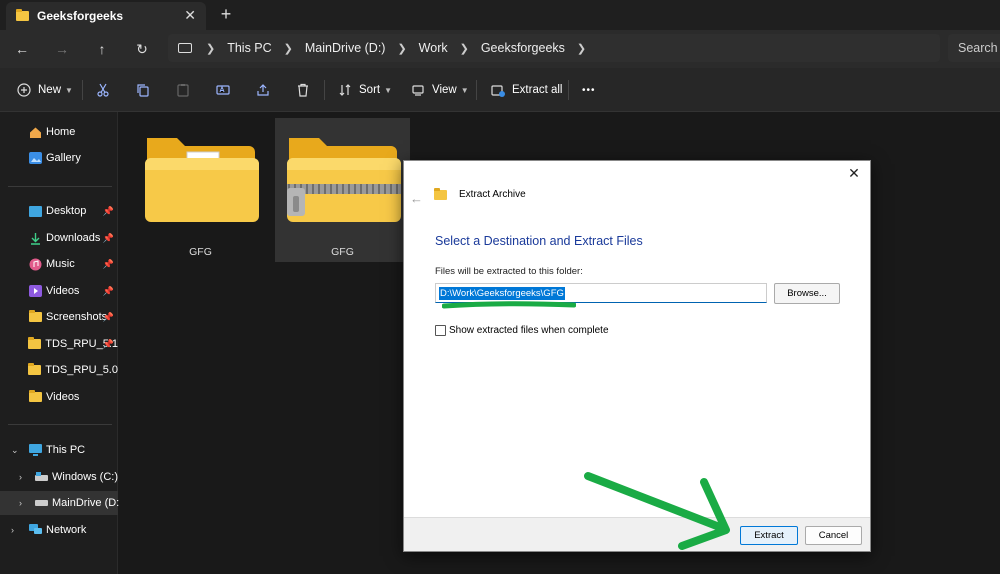  Describe the element at coordinates (345, 90) in the screenshot. I see `sort-icon` at that location.